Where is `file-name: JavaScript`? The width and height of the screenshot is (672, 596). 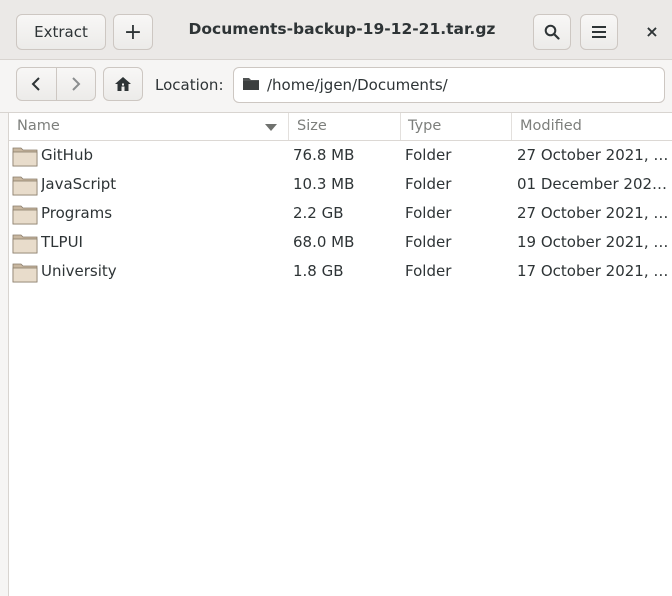 file-name: JavaScript is located at coordinates (79, 184).